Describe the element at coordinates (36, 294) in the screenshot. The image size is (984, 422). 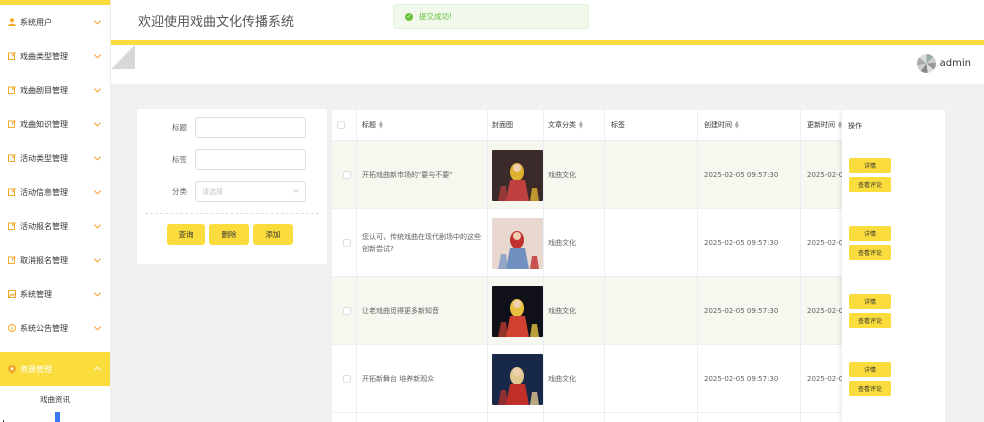
I see `sidebar-item-label: 系统管理` at that location.